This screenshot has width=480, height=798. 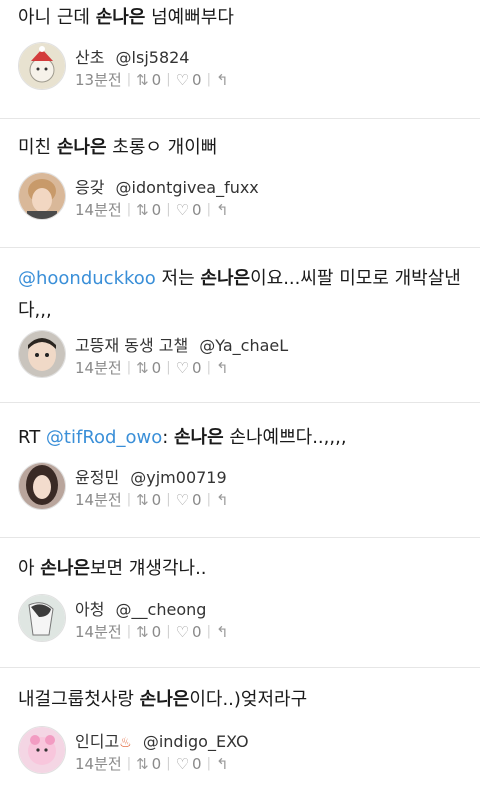 What do you see at coordinates (285, 437) in the screenshot?
I see `tweet-text-segment: 손나예쁘다..,,,,` at bounding box center [285, 437].